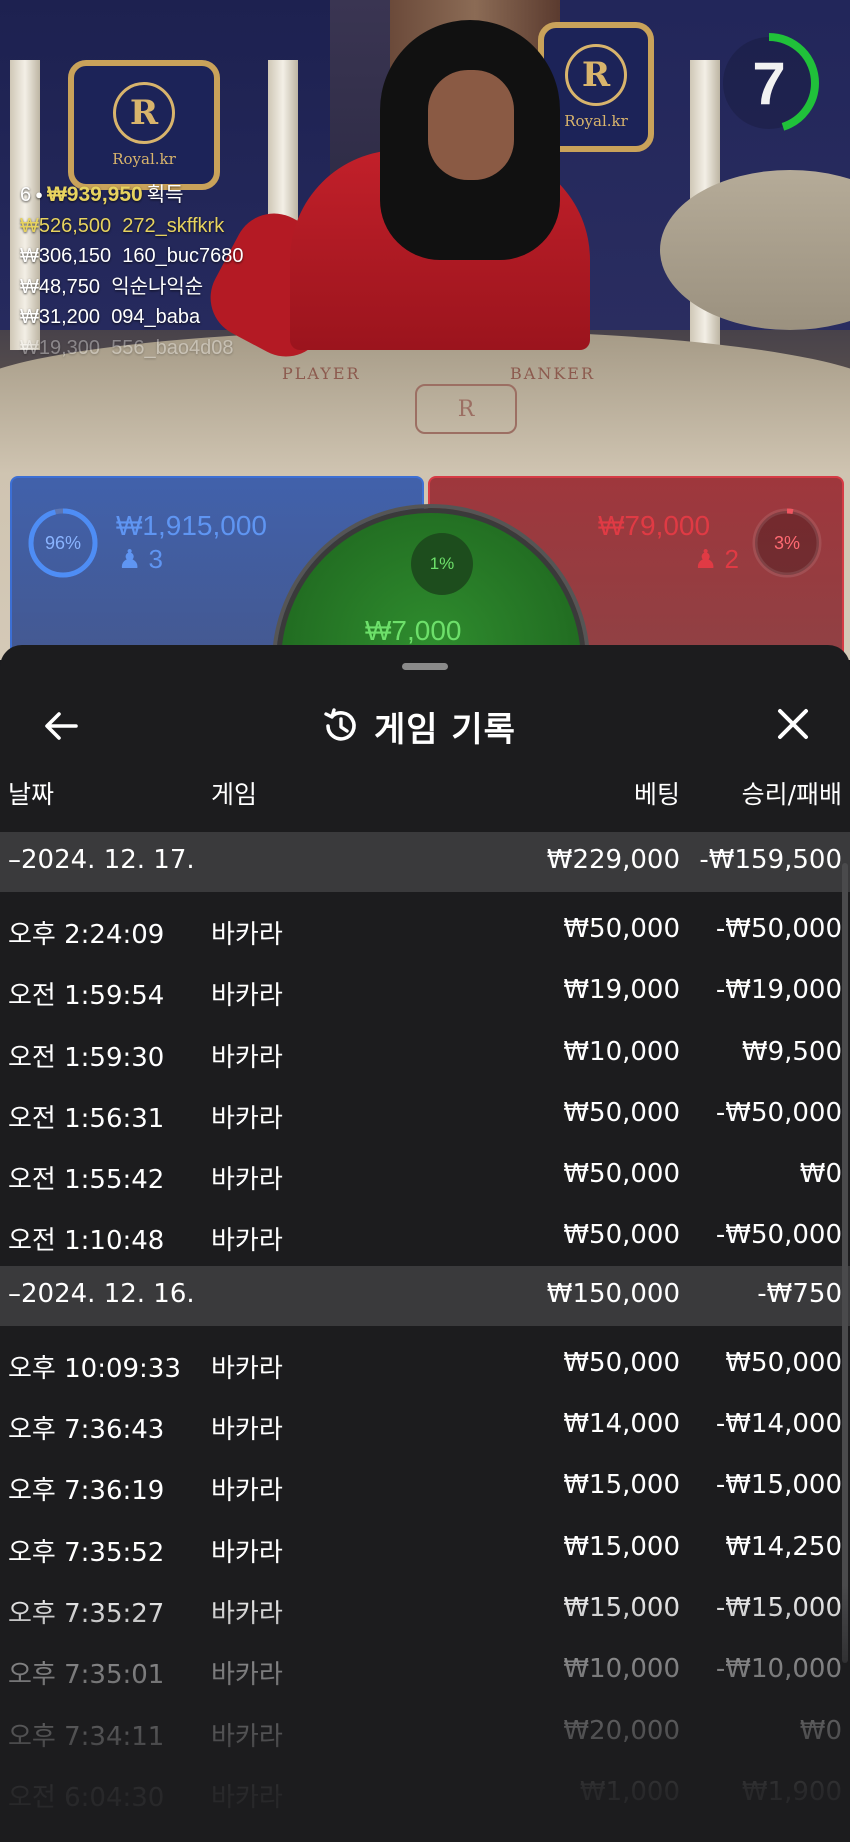 This screenshot has height=1842, width=850. Describe the element at coordinates (442, 564) in the screenshot. I see `tie-percent: 1%` at that location.